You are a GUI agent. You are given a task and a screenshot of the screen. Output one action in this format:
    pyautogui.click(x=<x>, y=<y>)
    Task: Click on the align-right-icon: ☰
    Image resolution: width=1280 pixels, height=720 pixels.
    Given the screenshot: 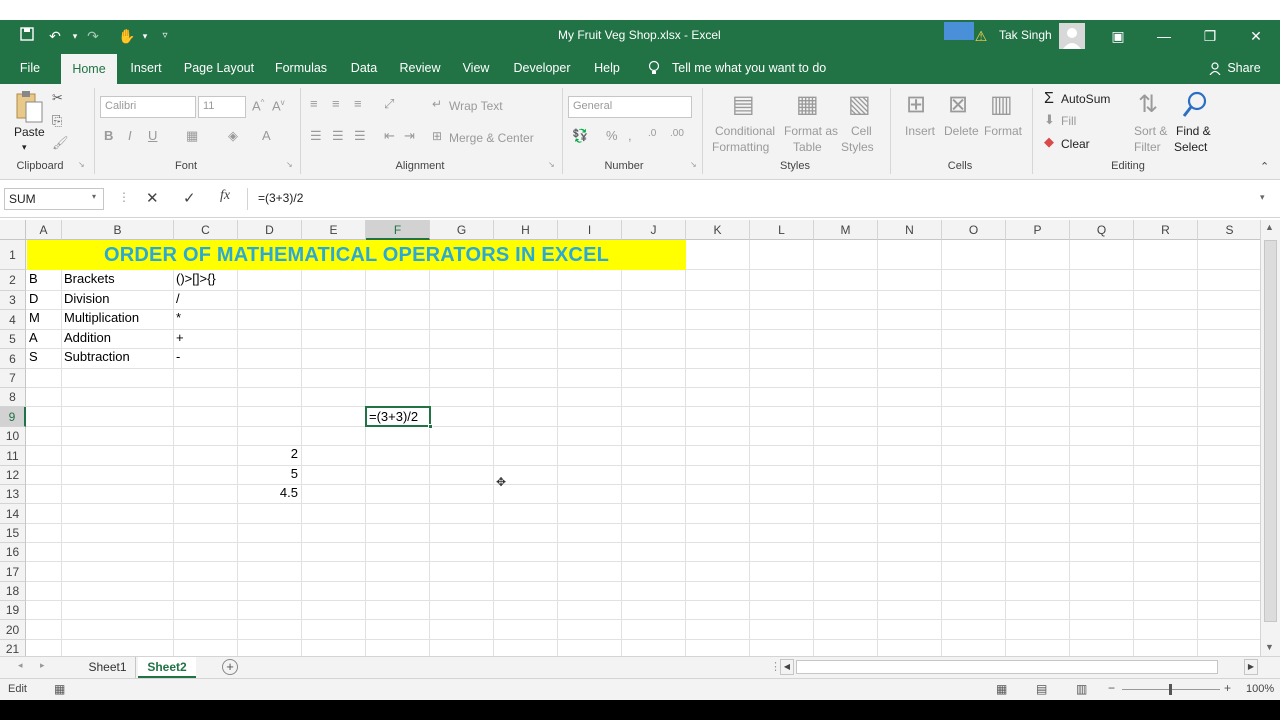 What is the action you would take?
    pyautogui.click(x=360, y=136)
    